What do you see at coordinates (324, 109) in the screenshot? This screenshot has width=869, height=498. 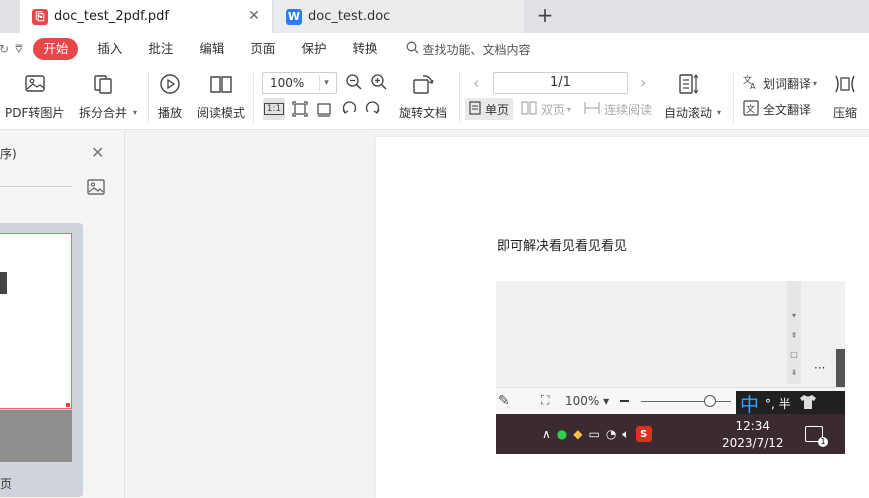 I see `fit-width-icon` at bounding box center [324, 109].